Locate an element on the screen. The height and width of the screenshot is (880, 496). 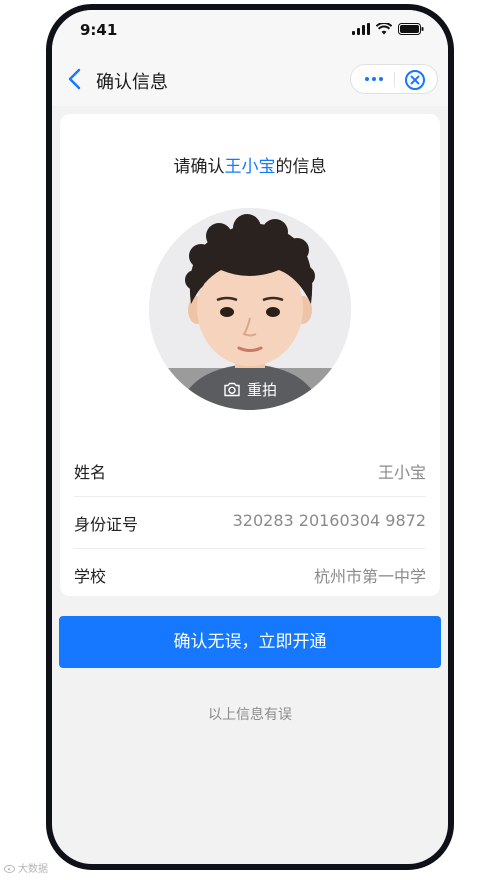
avatar-photo: 重拍 is located at coordinates (250, 309).